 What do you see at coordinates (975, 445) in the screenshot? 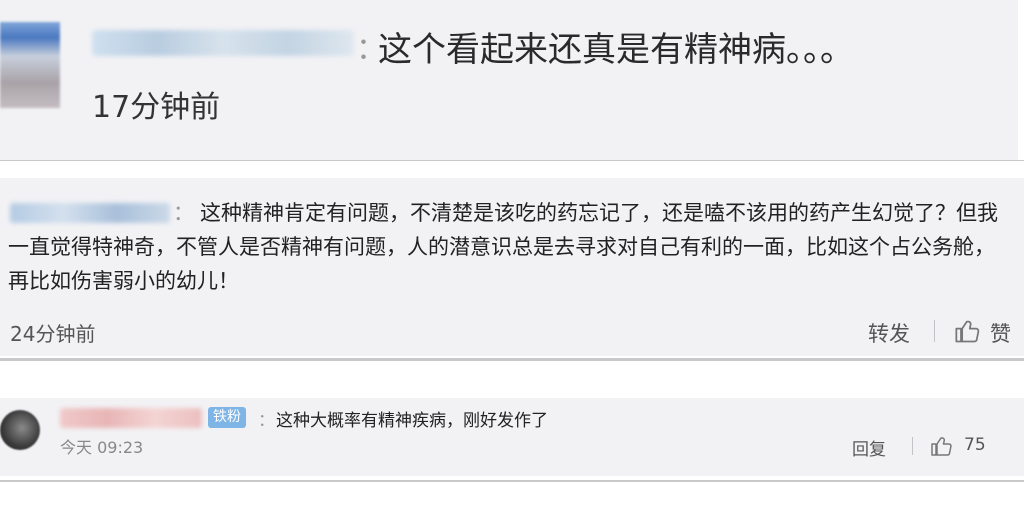
I see `like-count: 75` at bounding box center [975, 445].